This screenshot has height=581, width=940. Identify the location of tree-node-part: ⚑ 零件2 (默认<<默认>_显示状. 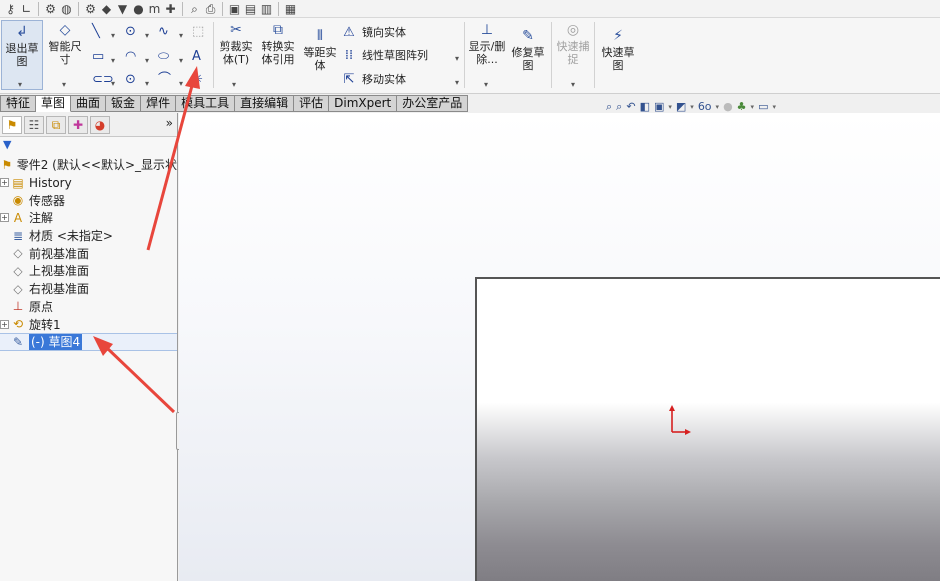
(88, 165).